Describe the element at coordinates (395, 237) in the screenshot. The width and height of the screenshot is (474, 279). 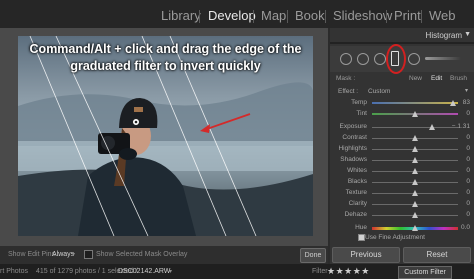
I see `use-fine-adjustment-label: Use Fine Adjustment` at that location.